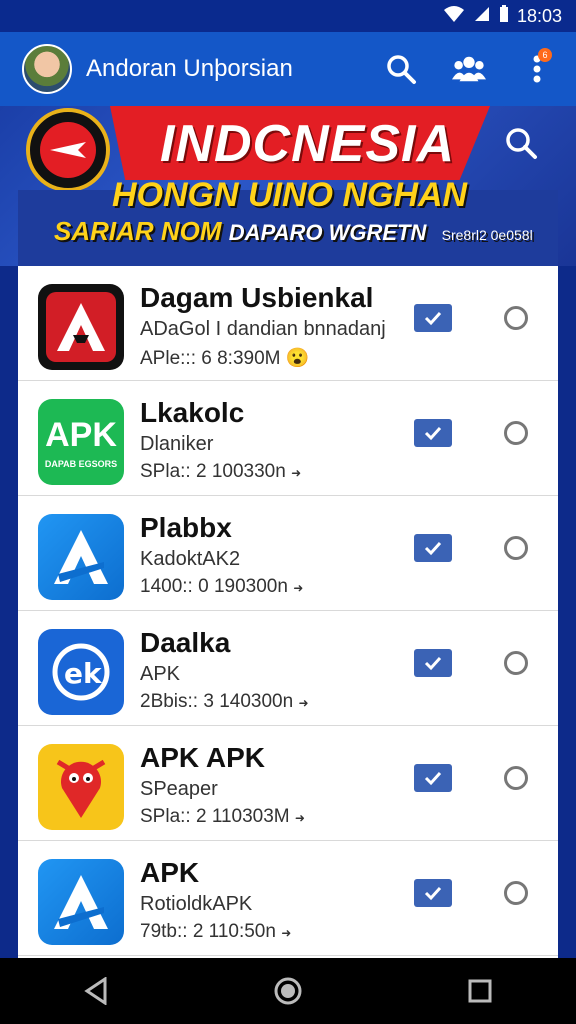 The width and height of the screenshot is (576, 1024). Describe the element at coordinates (179, 789) in the screenshot. I see `app-desc: SPeaper` at that location.